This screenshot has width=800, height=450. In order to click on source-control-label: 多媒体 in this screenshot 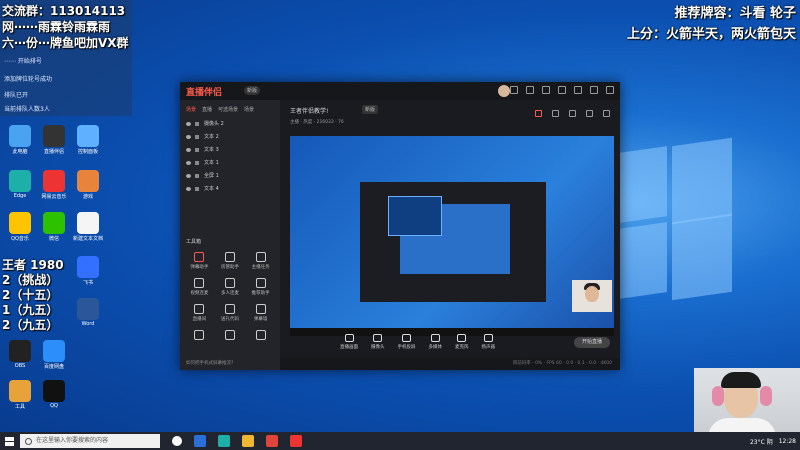, I will do `click(435, 347)`.